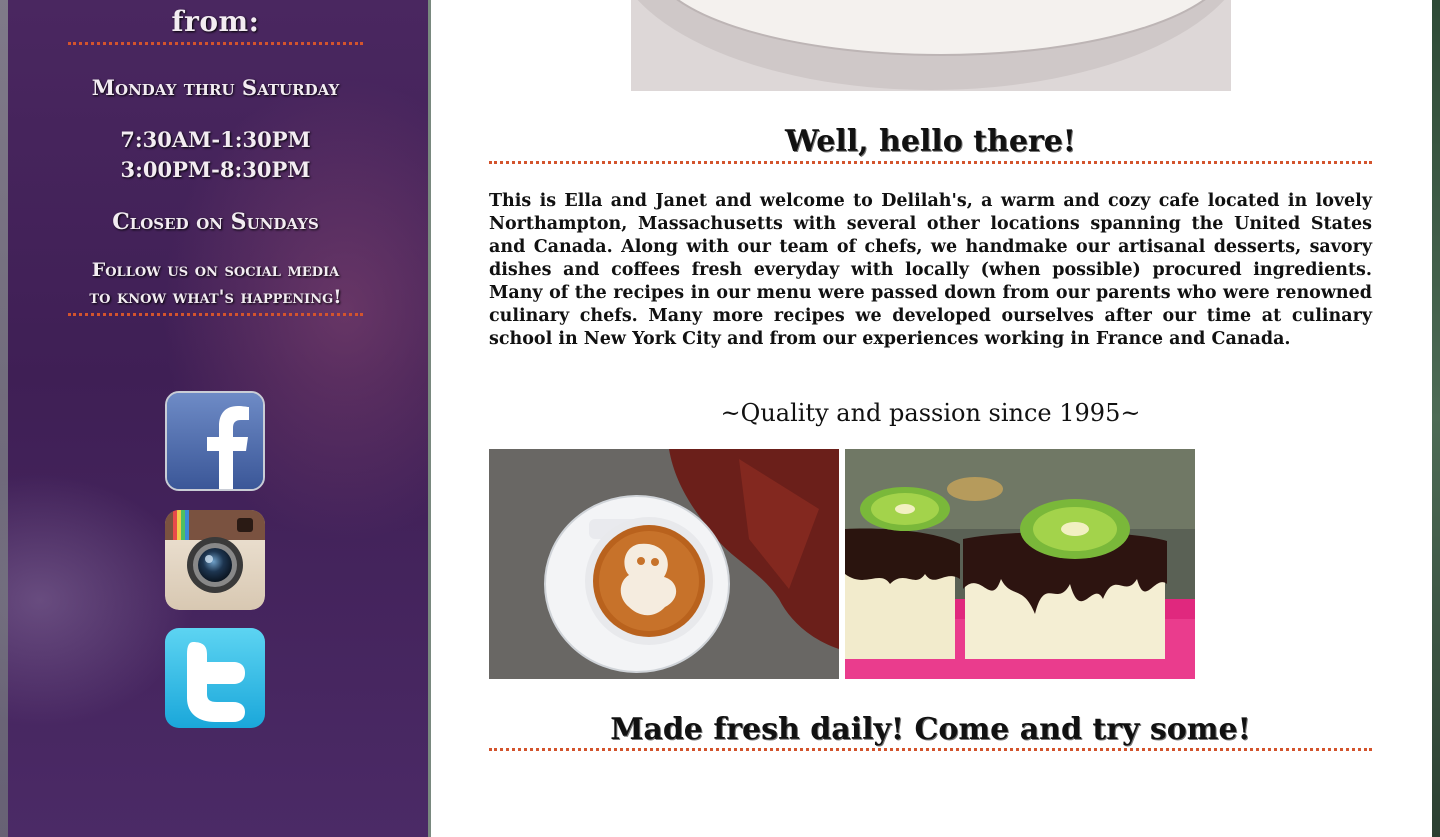  What do you see at coordinates (215, 222) in the screenshot?
I see `closed-notice: Closed on Sundays` at bounding box center [215, 222].